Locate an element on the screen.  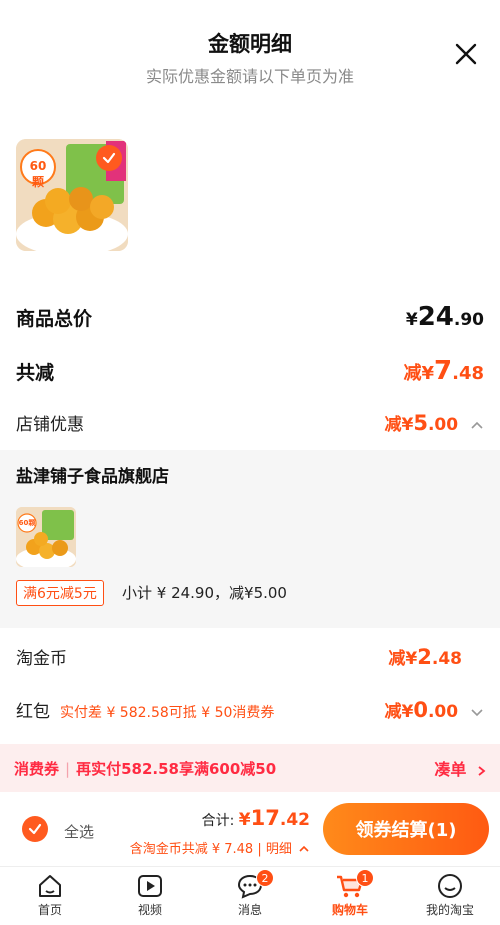
red-packet-note: 实付差 ¥ 582.58可抵 ¥ 50消费券 is located at coordinates (167, 713).